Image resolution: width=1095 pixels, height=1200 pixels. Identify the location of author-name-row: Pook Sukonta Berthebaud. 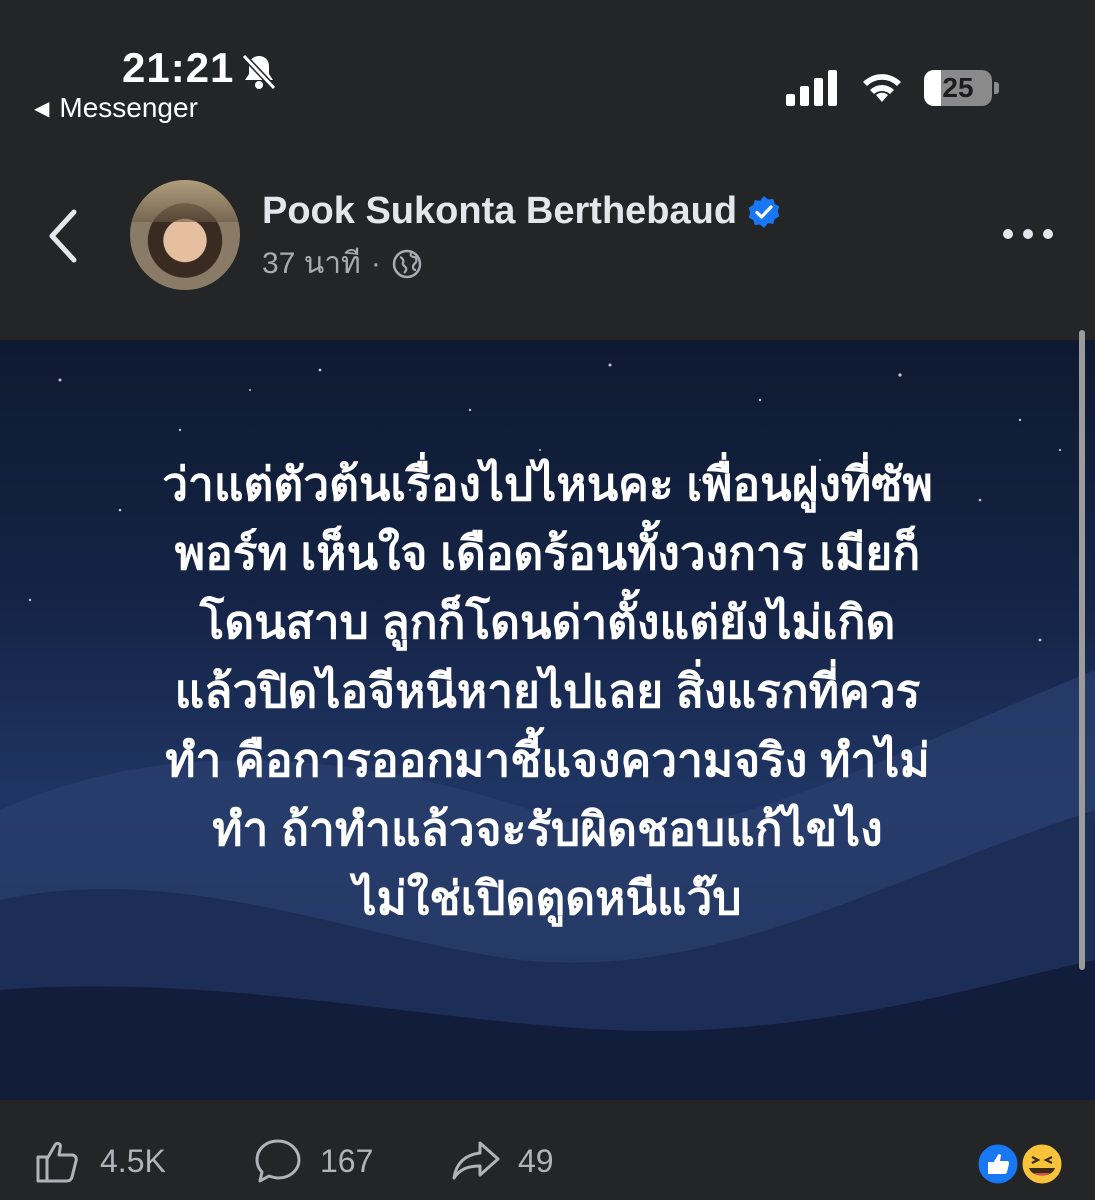
(521, 211).